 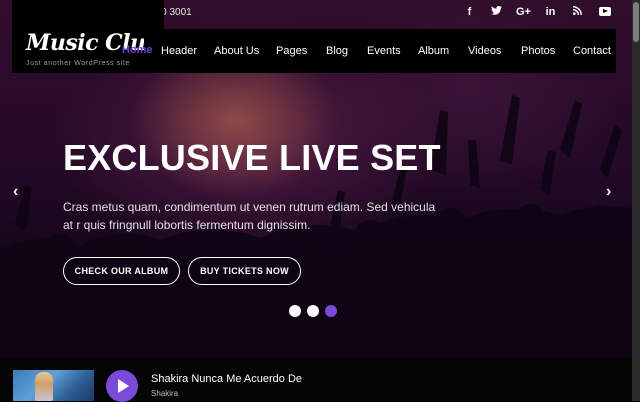 What do you see at coordinates (78, 63) in the screenshot?
I see `logo-tagline: Just another WordPress site` at bounding box center [78, 63].